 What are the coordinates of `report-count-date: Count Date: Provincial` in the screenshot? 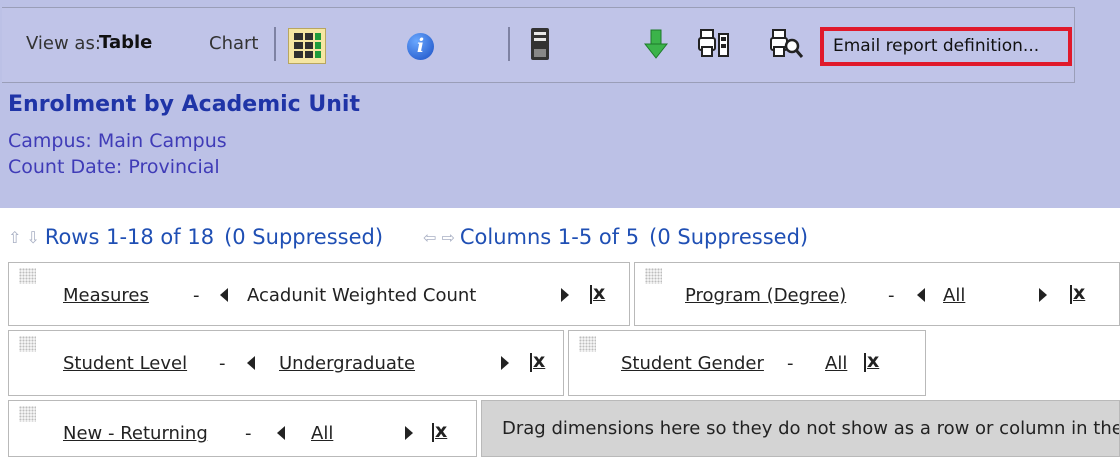 It's located at (114, 167).